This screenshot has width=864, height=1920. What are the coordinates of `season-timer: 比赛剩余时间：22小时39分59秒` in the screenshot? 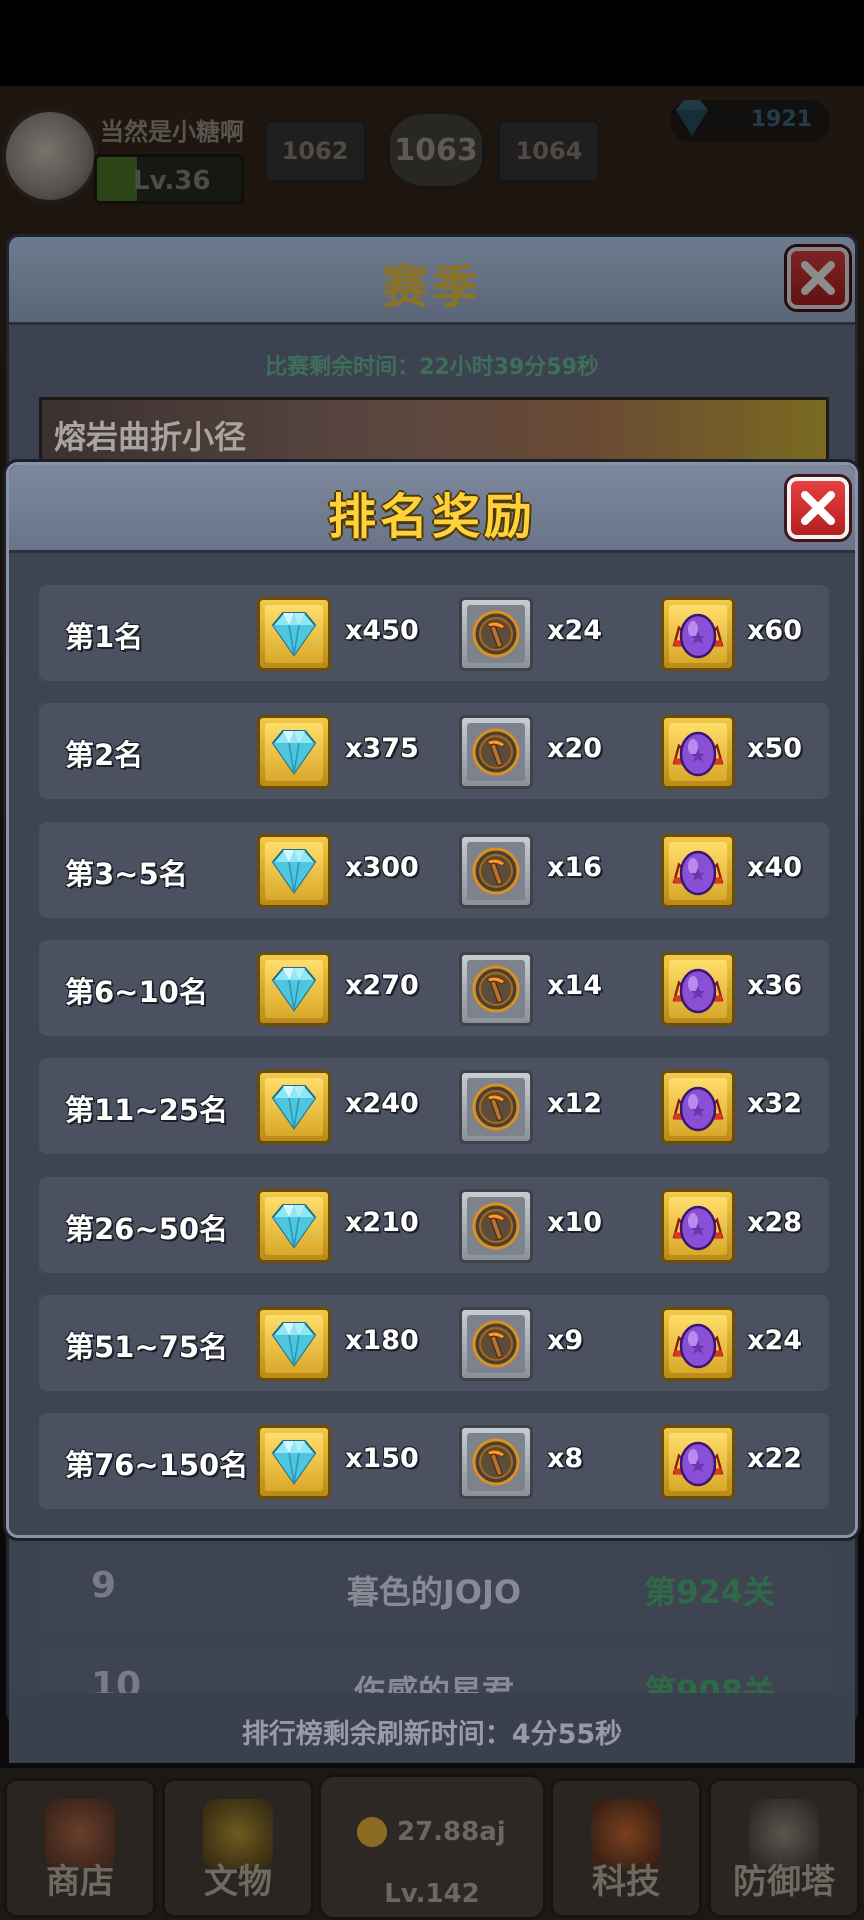 It's located at (432, 367).